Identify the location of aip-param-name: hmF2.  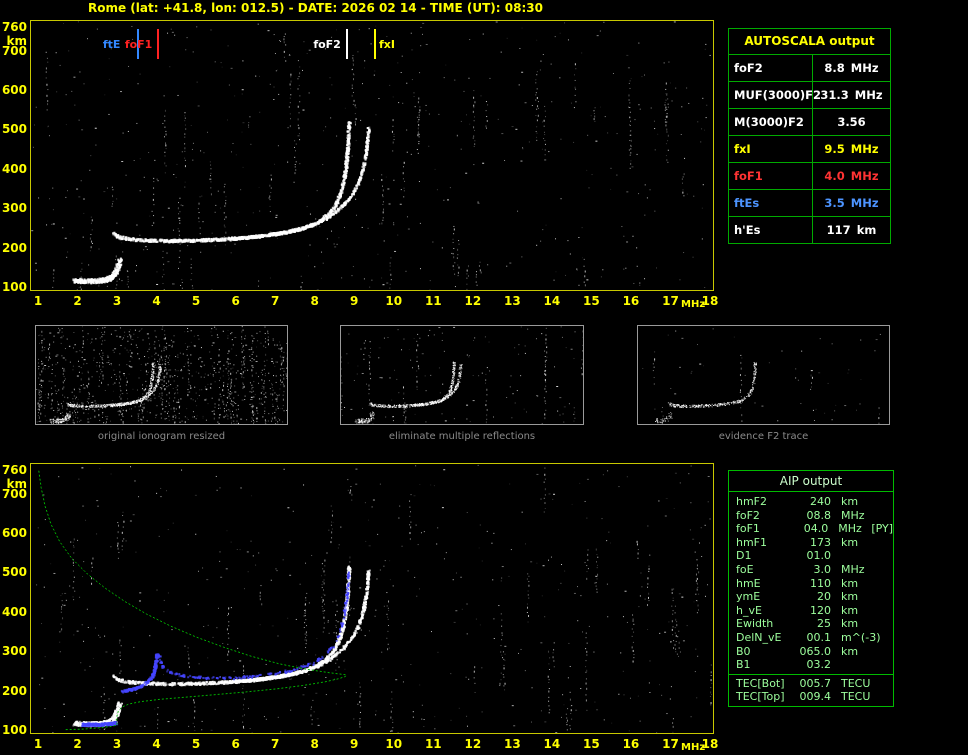
(752, 501).